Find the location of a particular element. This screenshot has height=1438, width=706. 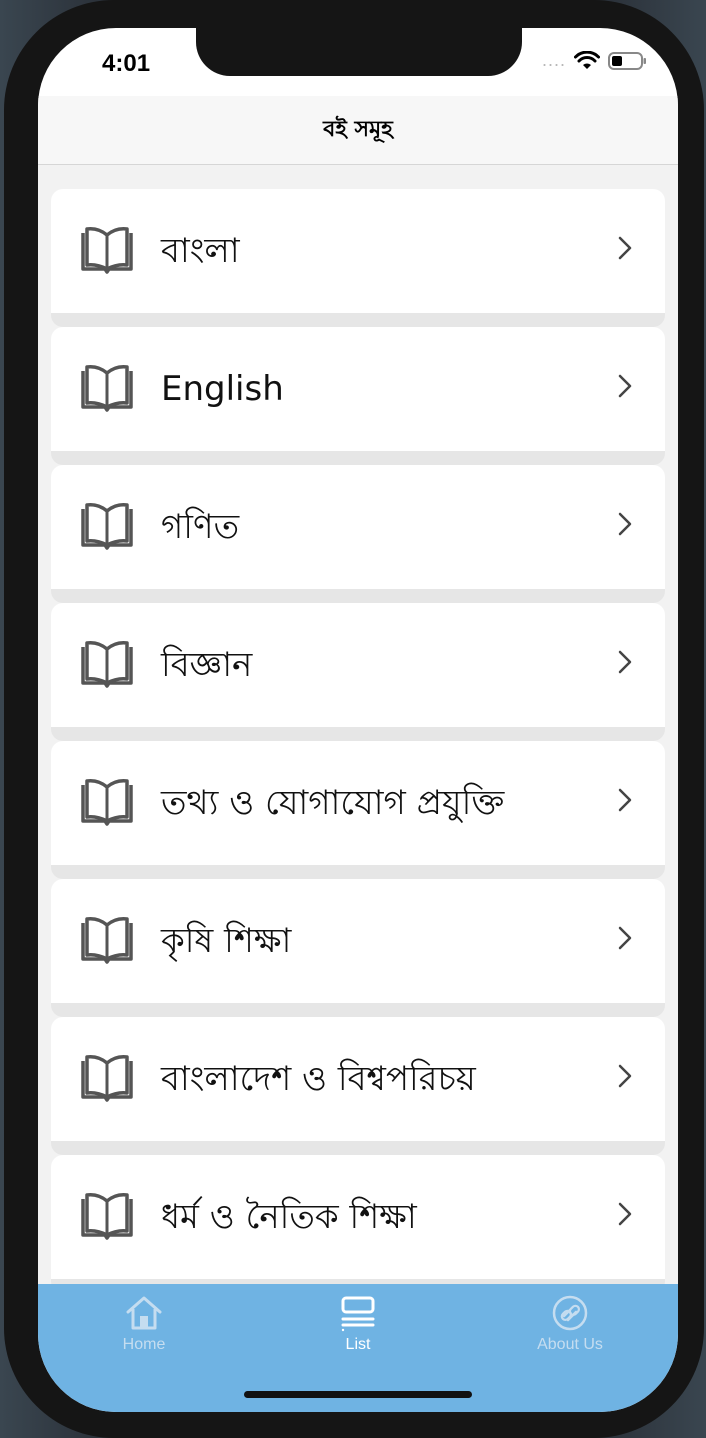

book-title: বাংলাদেশ ও বিশ্বপরিচয় is located at coordinates (318, 1079).